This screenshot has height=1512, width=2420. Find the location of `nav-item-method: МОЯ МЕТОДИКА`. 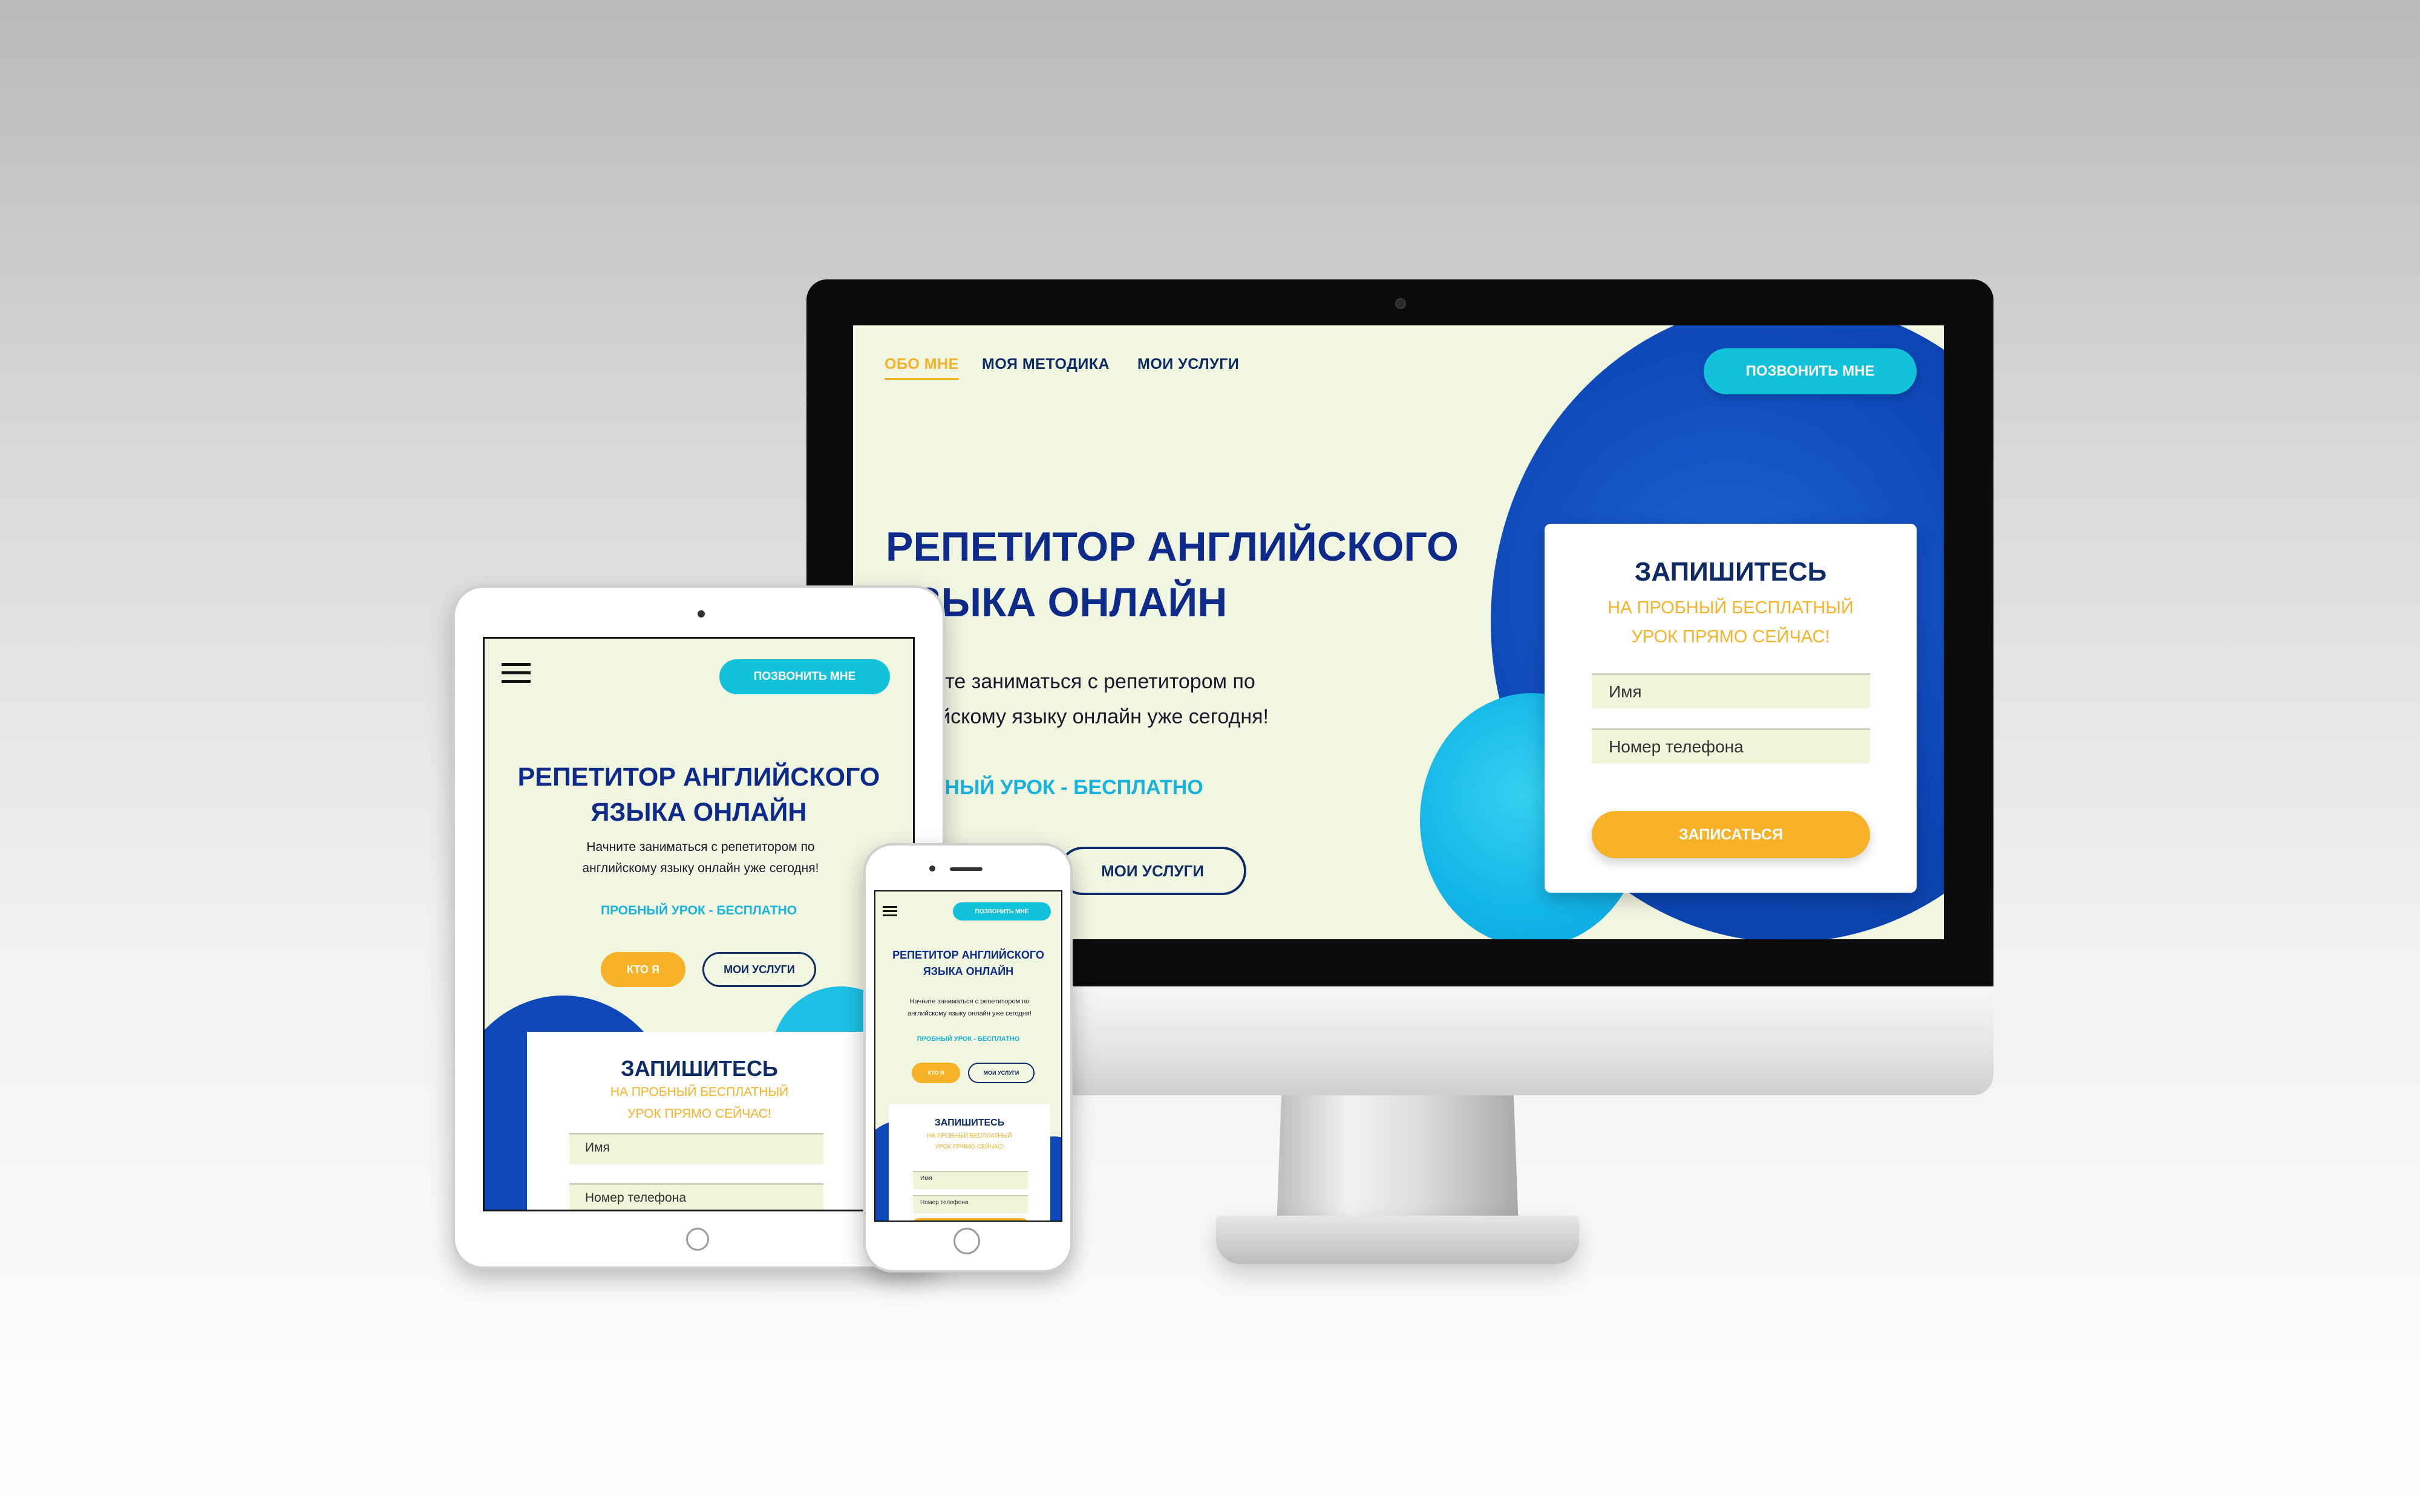

nav-item-method: МОЯ МЕТОДИКА is located at coordinates (1046, 364).